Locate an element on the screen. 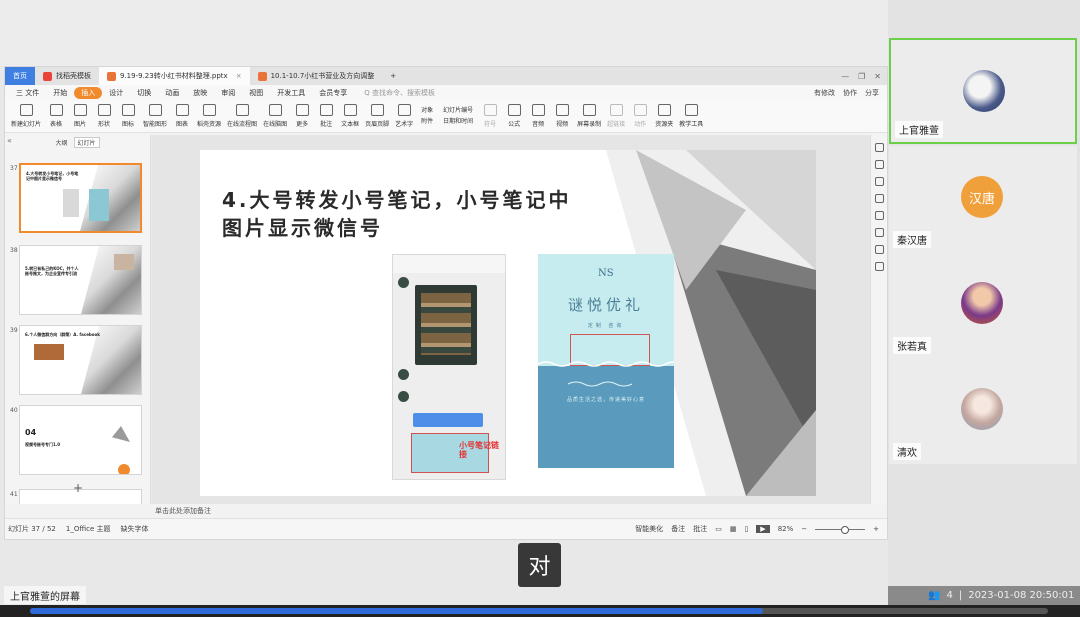  slide-thumbnail: 04 视频号账号专门1.0 is located at coordinates (80, 440).